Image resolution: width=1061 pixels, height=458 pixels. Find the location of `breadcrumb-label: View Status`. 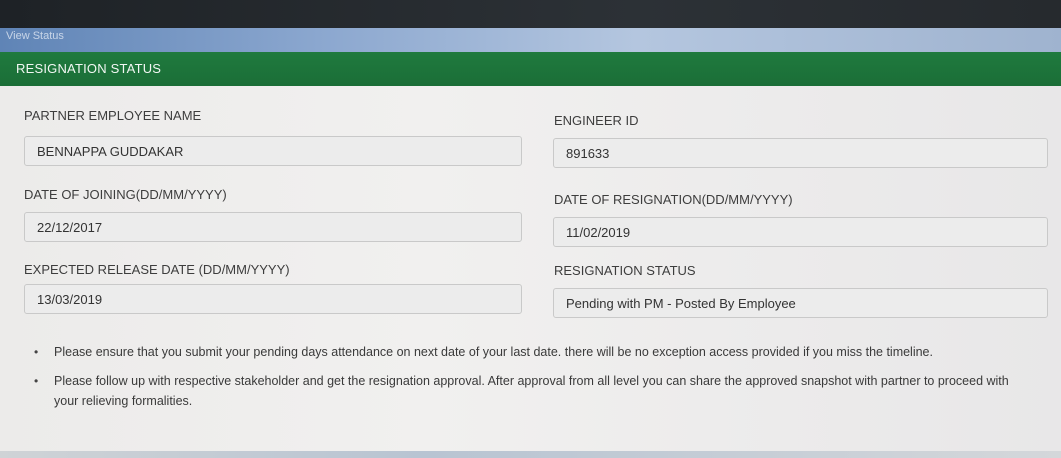

breadcrumb-label: View Status is located at coordinates (35, 36).